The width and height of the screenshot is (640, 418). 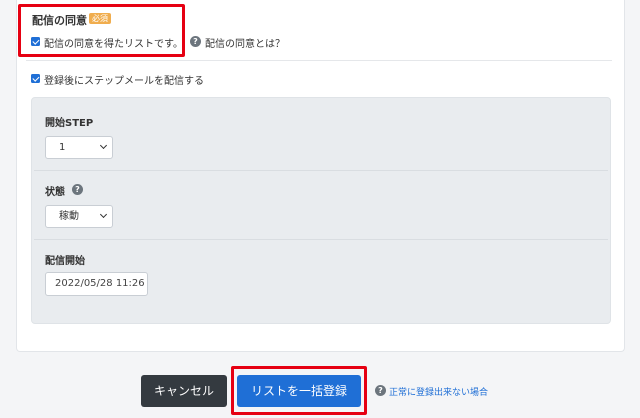 What do you see at coordinates (319, 60) in the screenshot?
I see `section-divider` at bounding box center [319, 60].